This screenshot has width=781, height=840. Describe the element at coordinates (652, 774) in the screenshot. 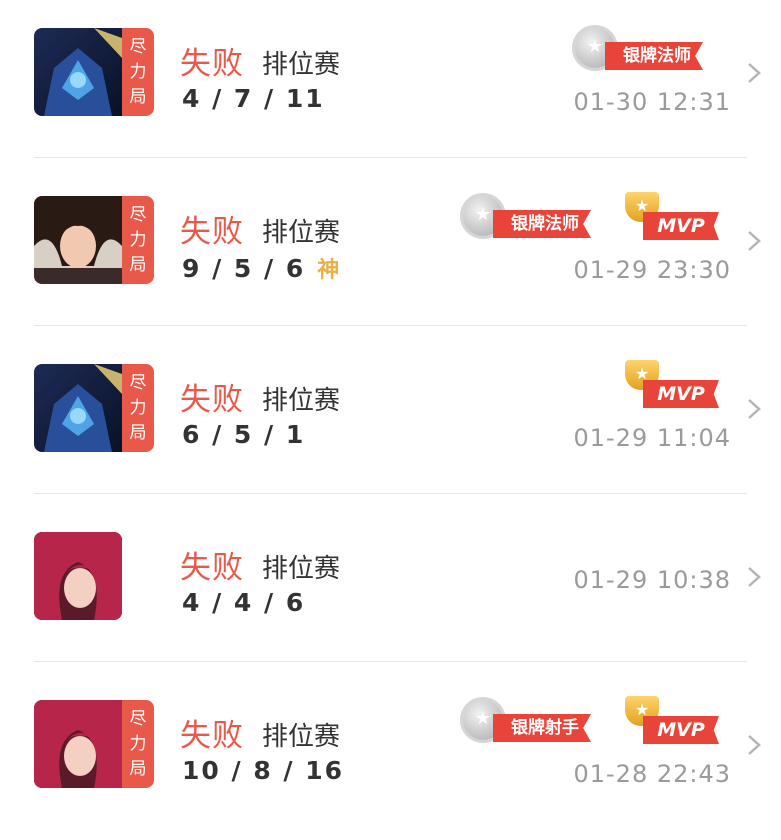

I see `match-time: 01-28 22:43` at that location.